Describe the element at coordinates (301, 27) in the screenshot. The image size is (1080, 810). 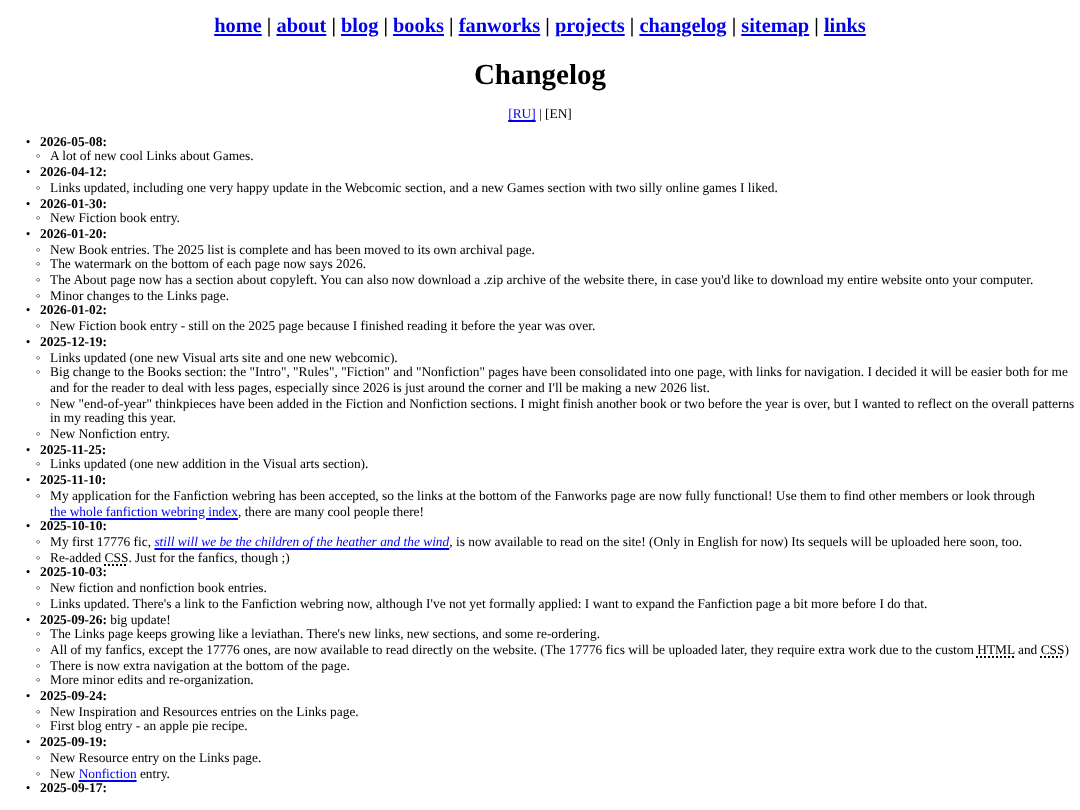
I see `nav-link-text: about` at that location.